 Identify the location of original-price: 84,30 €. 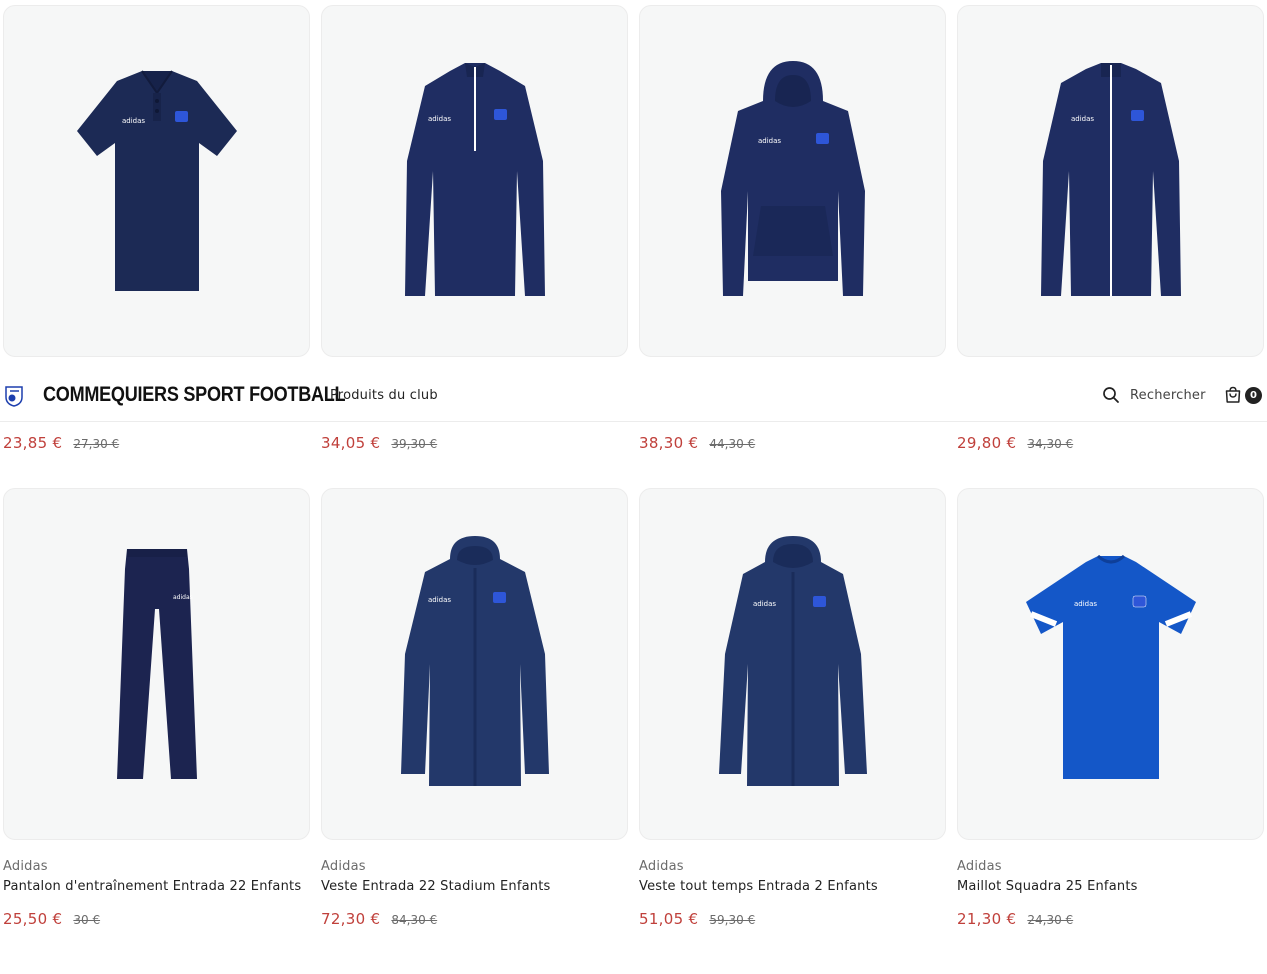
(414, 920).